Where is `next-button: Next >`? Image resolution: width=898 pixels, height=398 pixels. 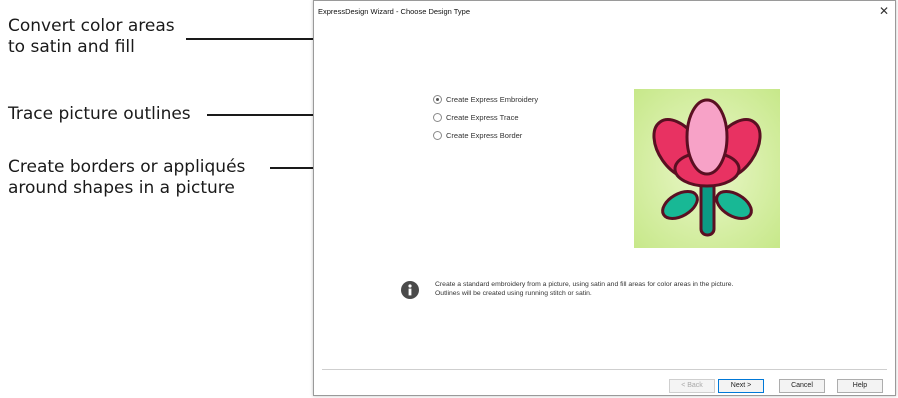 next-button: Next > is located at coordinates (741, 386).